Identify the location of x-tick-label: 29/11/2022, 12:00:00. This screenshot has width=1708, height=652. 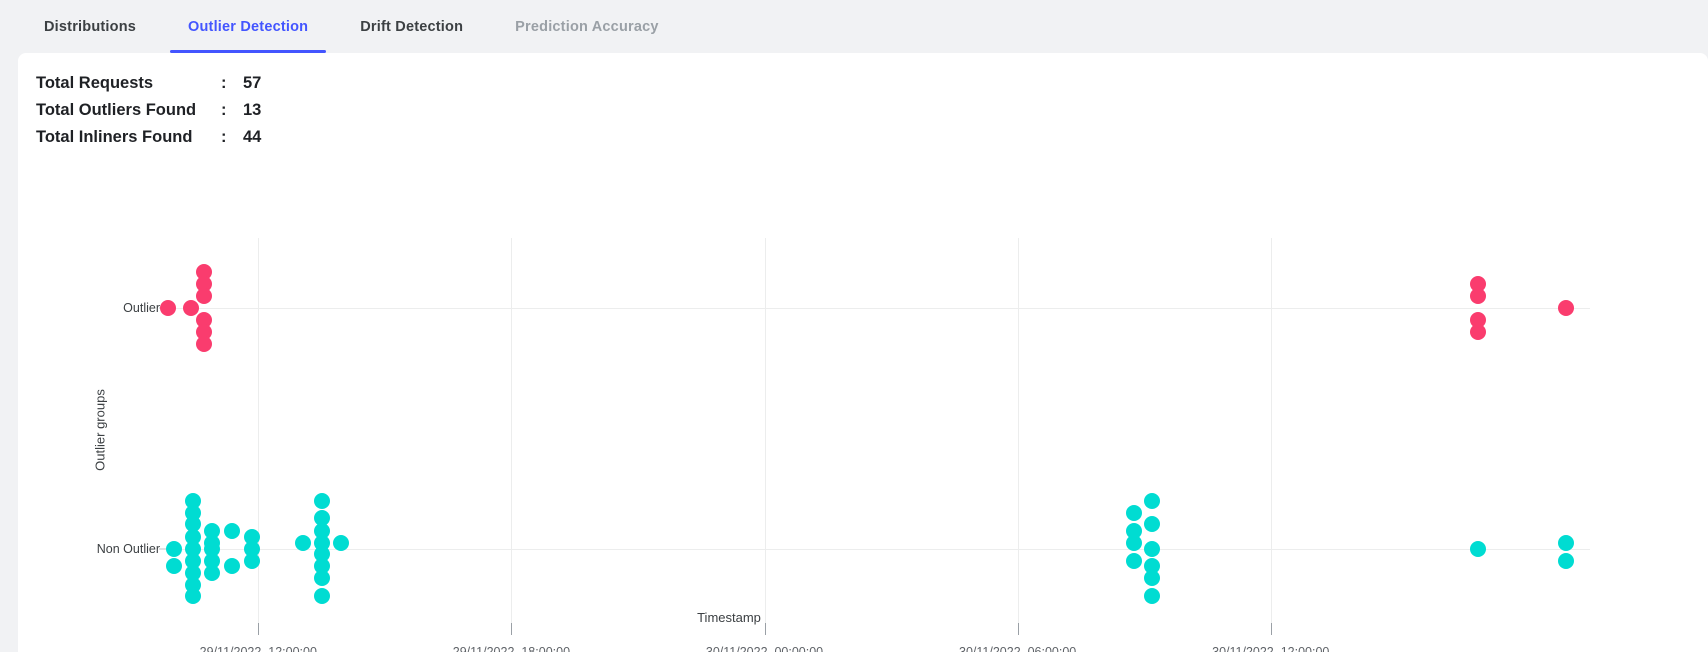
(258, 648).